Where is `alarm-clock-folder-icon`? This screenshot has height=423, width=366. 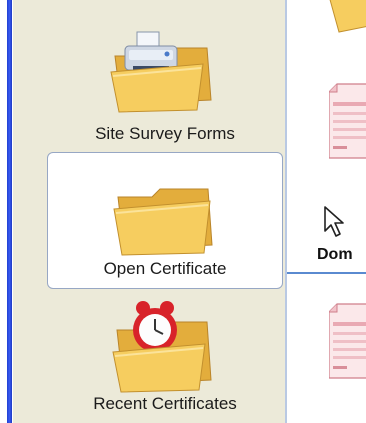
alarm-clock-folder-icon is located at coordinates (162, 347).